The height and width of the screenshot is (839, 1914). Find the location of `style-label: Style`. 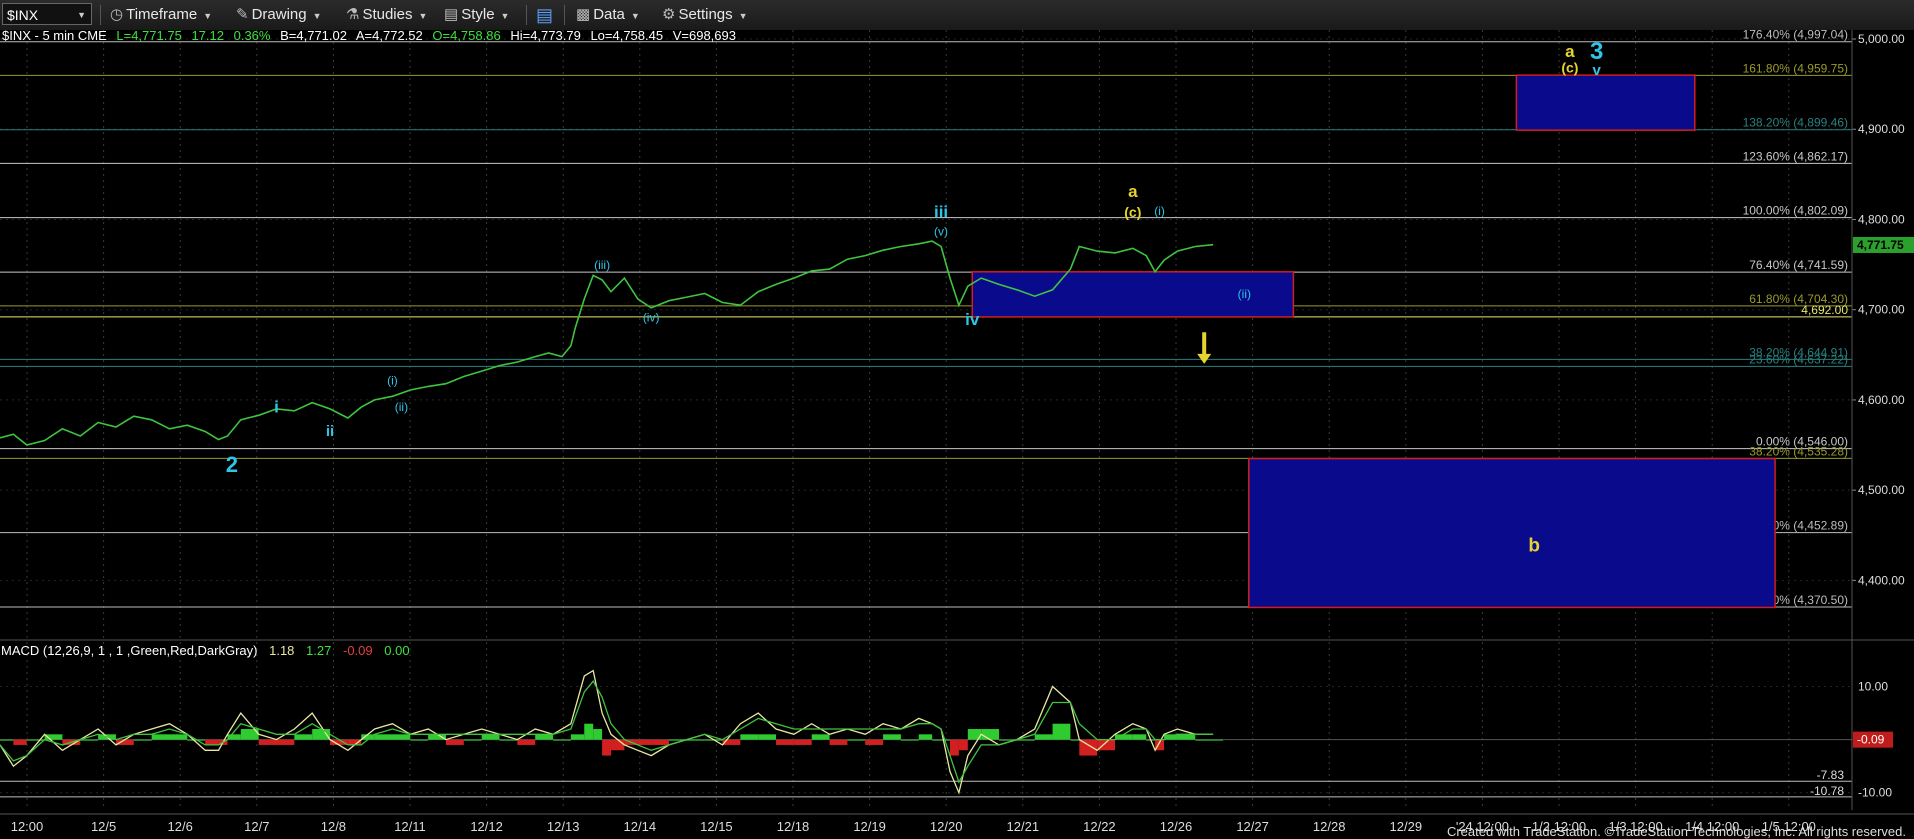

style-label: Style is located at coordinates (478, 14).